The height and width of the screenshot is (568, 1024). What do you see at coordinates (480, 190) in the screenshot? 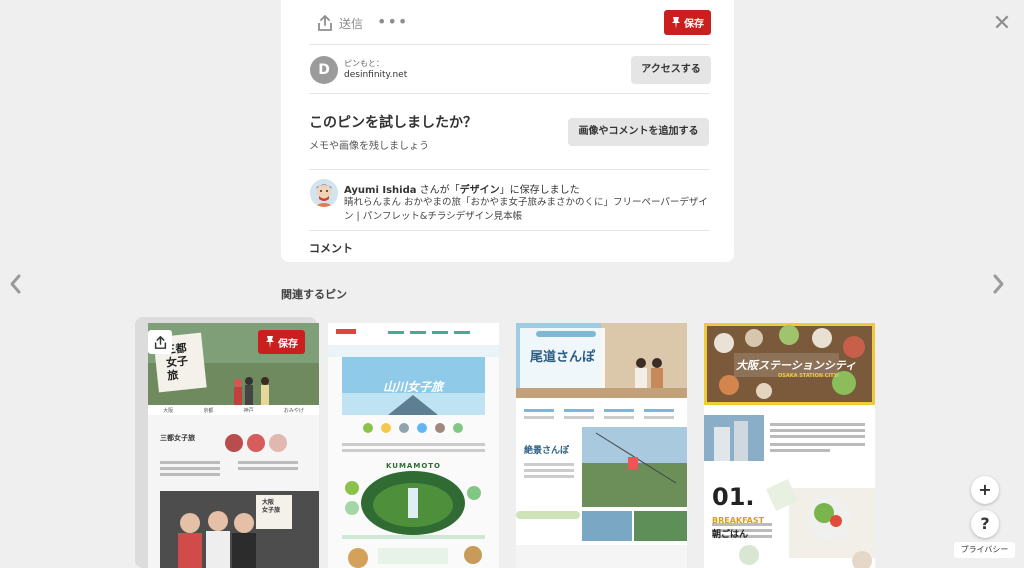
I see `board-name: デザイン` at bounding box center [480, 190].